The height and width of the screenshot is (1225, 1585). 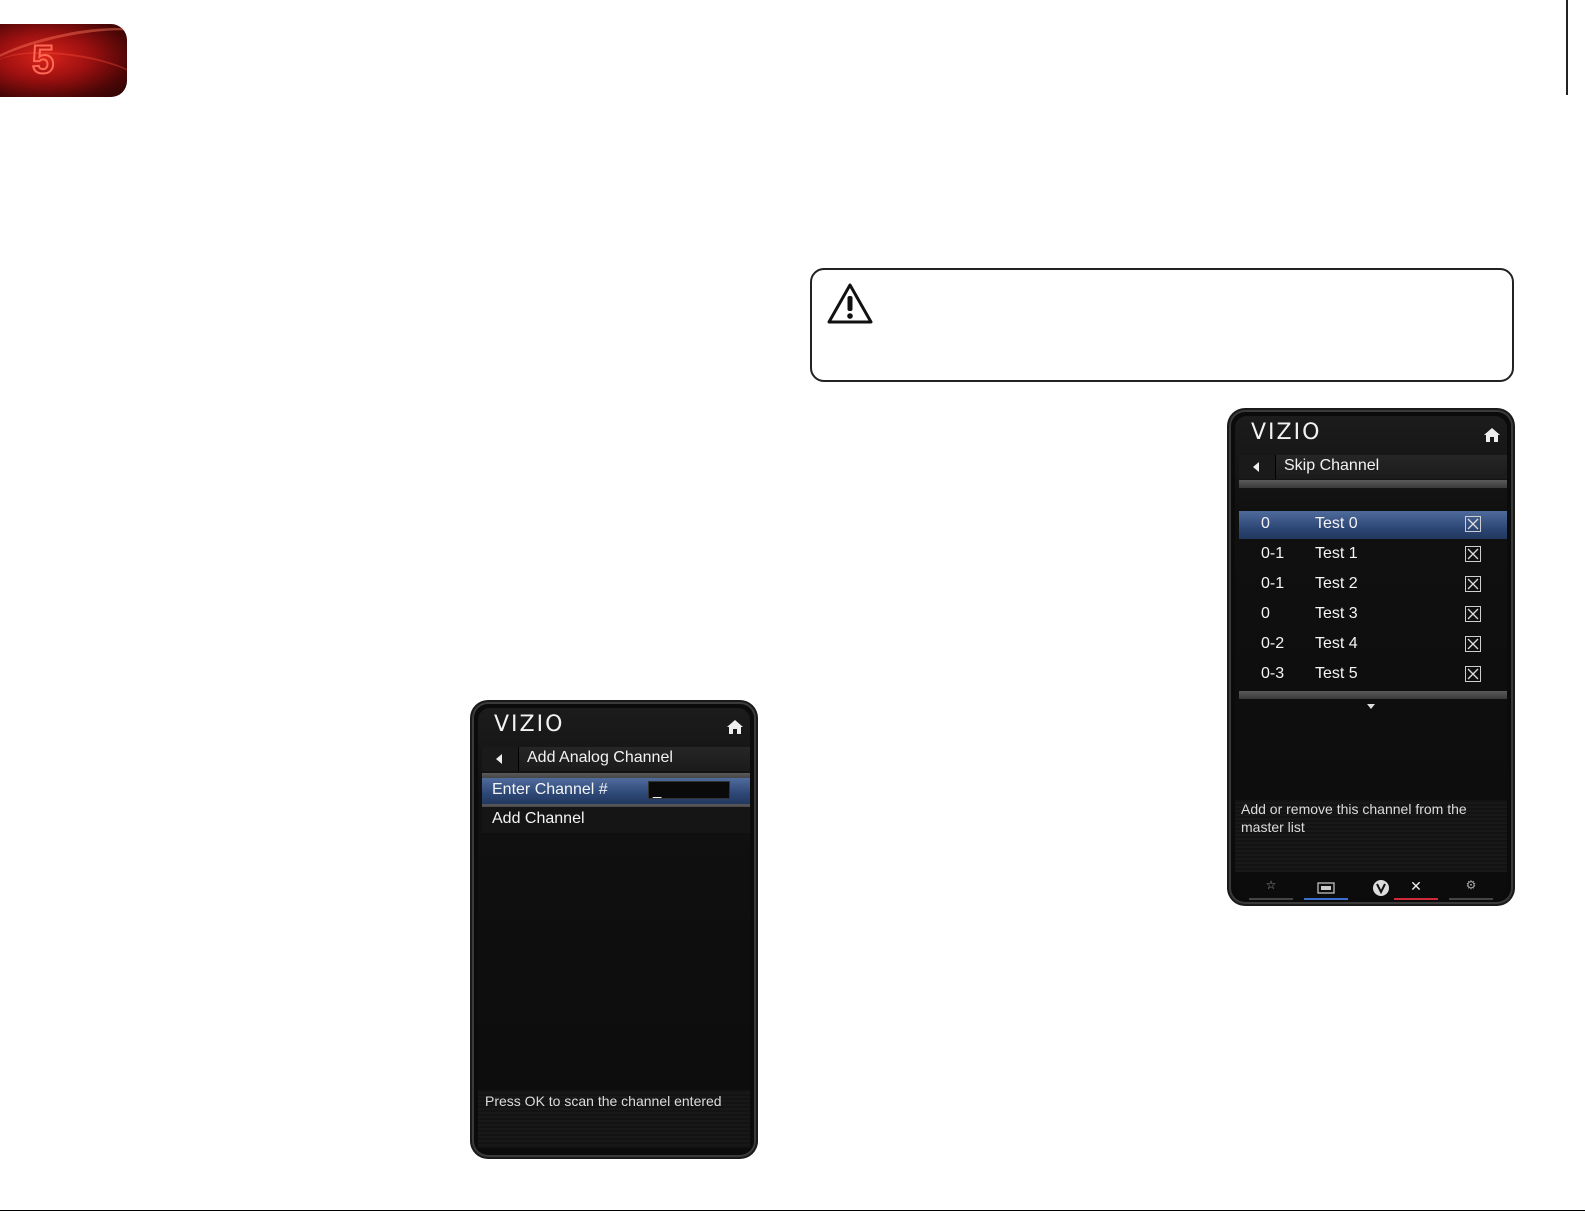 I want to click on favorites-button: ☆, so click(x=1271, y=889).